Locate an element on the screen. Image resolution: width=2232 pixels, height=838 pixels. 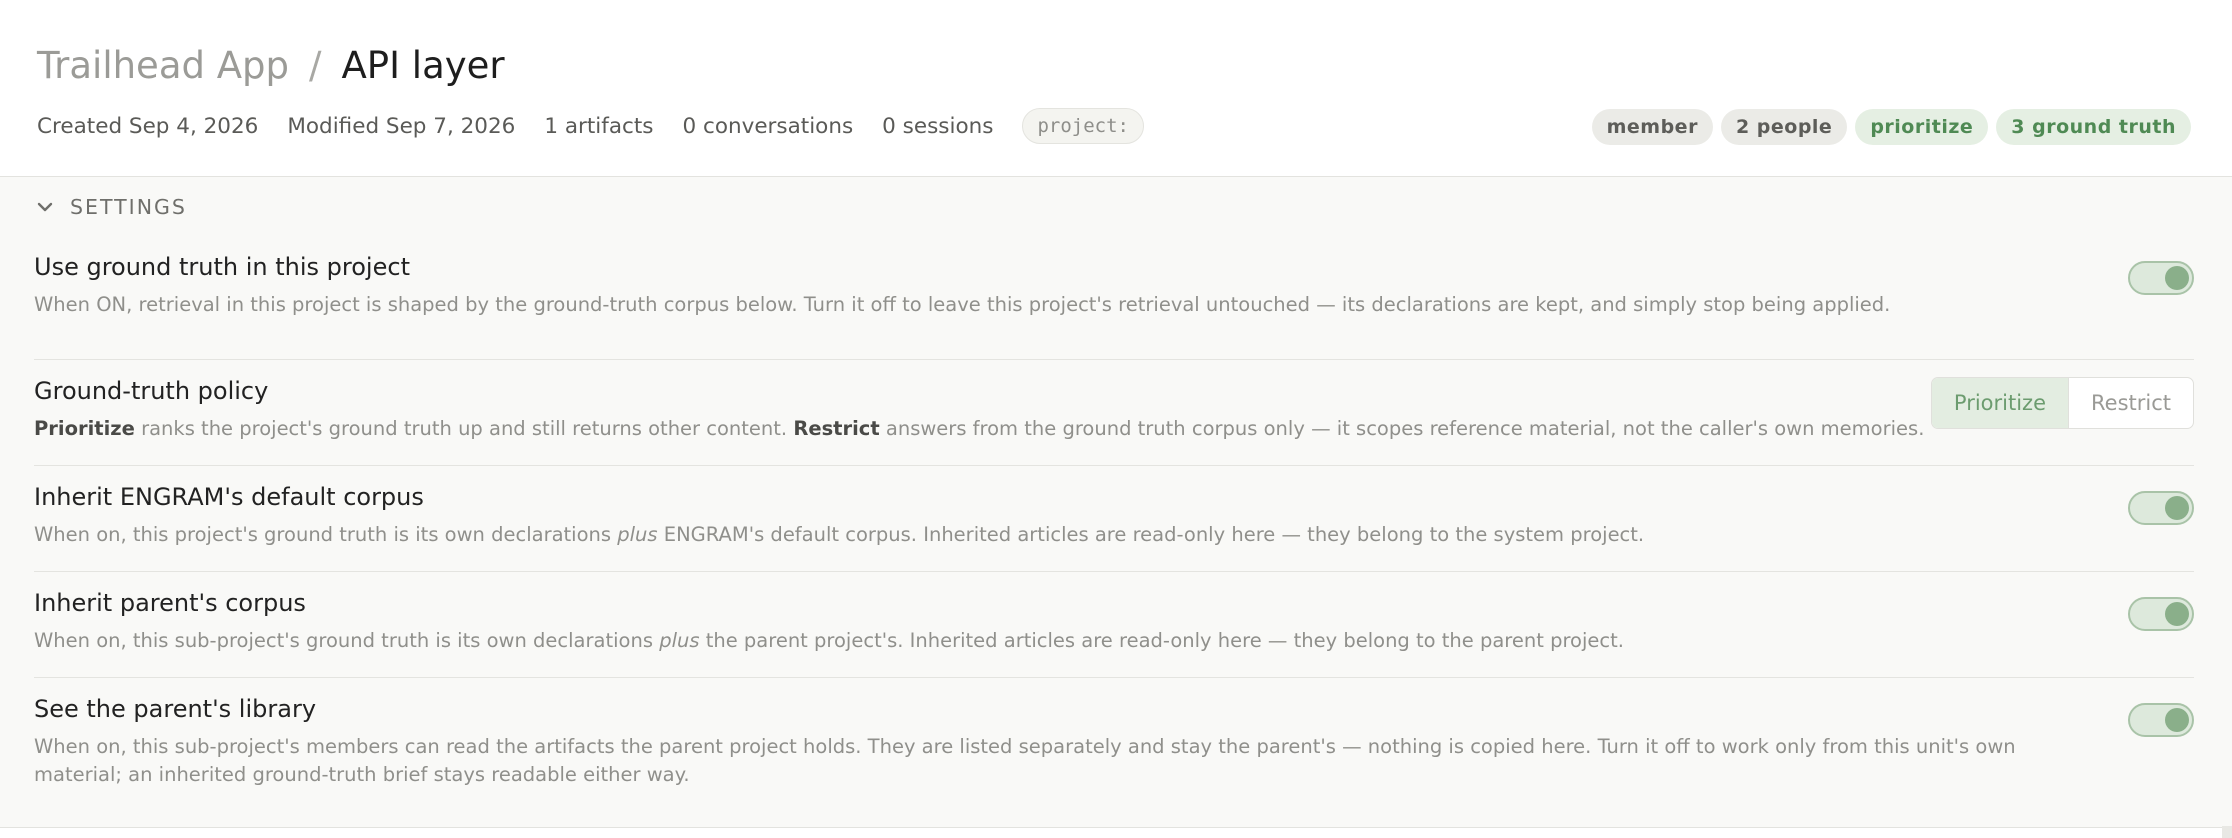
setting-title: Inherit ENGRAM's default corpus is located at coordinates (229, 497).